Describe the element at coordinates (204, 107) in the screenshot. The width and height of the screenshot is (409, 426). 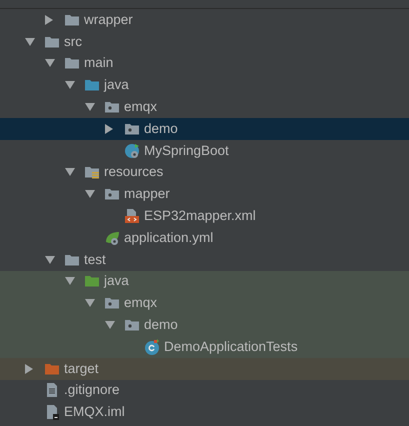
I see `tree-row: emqx` at that location.